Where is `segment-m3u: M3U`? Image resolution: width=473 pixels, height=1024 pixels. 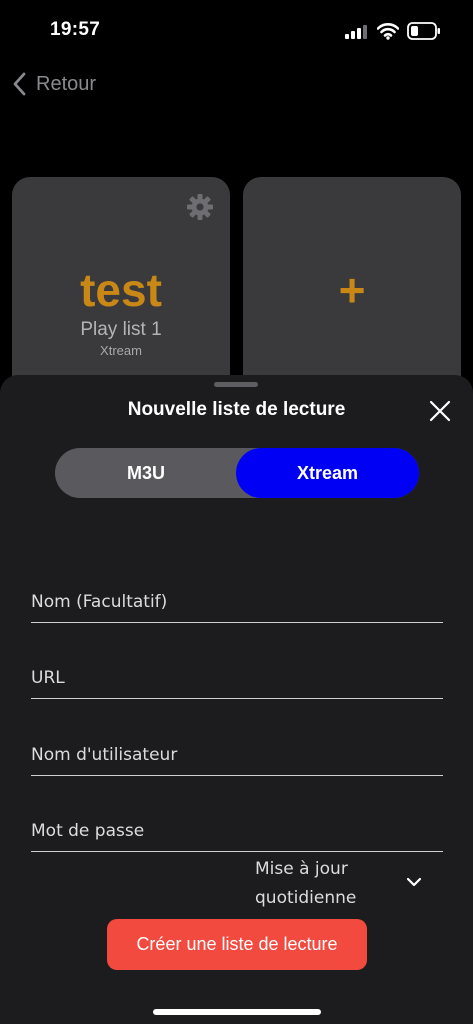
segment-m3u: M3U is located at coordinates (146, 473).